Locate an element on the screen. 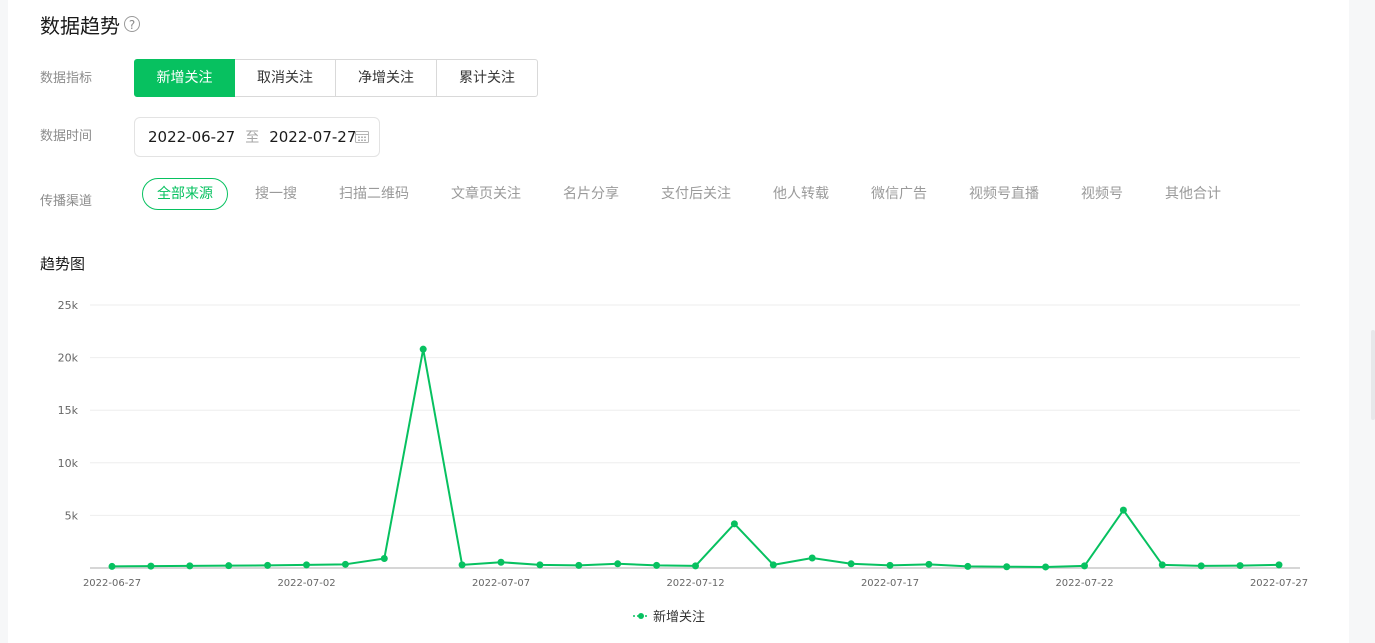 The width and height of the screenshot is (1375, 643). x-tick-label: 2022-07-02 is located at coordinates (306, 583).